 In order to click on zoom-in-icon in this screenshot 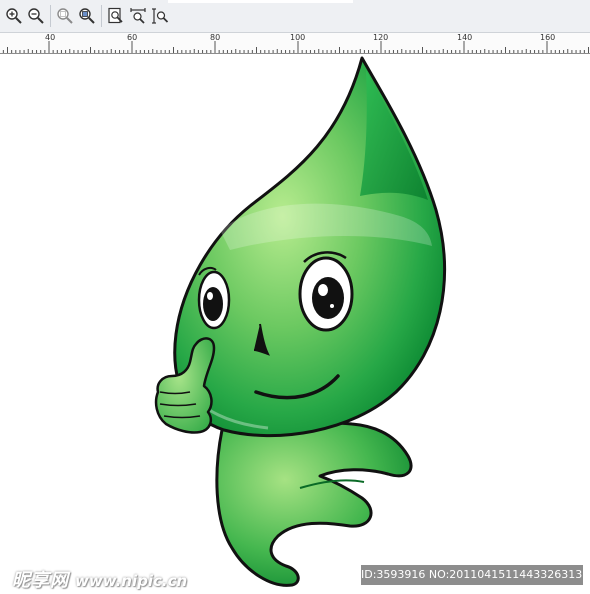, I will do `click(14, 16)`.